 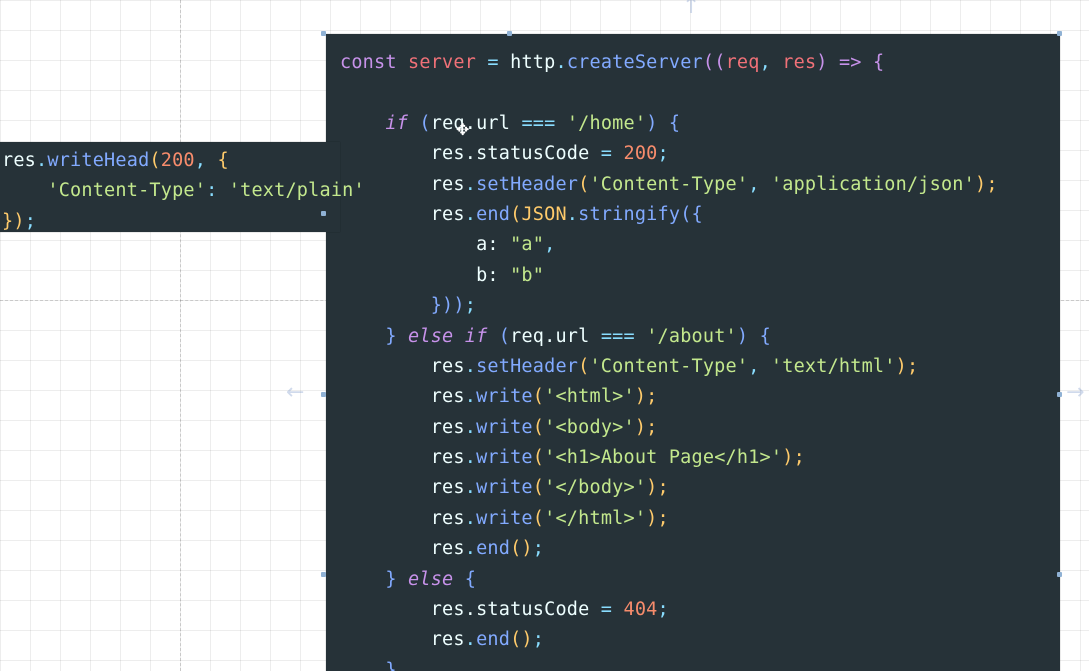 What do you see at coordinates (296, 191) in the screenshot?
I see `token-string: 'text/plain'` at bounding box center [296, 191].